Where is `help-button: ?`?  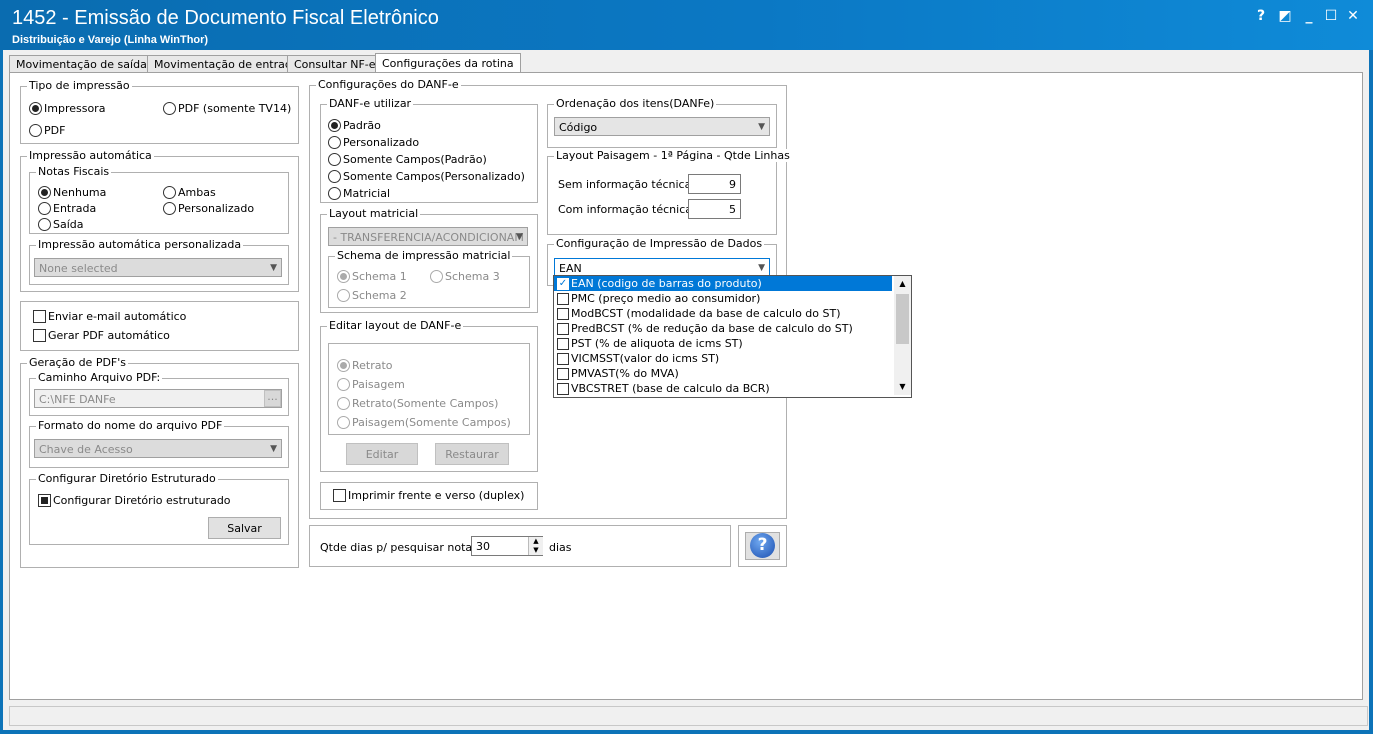
help-button: ? is located at coordinates (762, 546).